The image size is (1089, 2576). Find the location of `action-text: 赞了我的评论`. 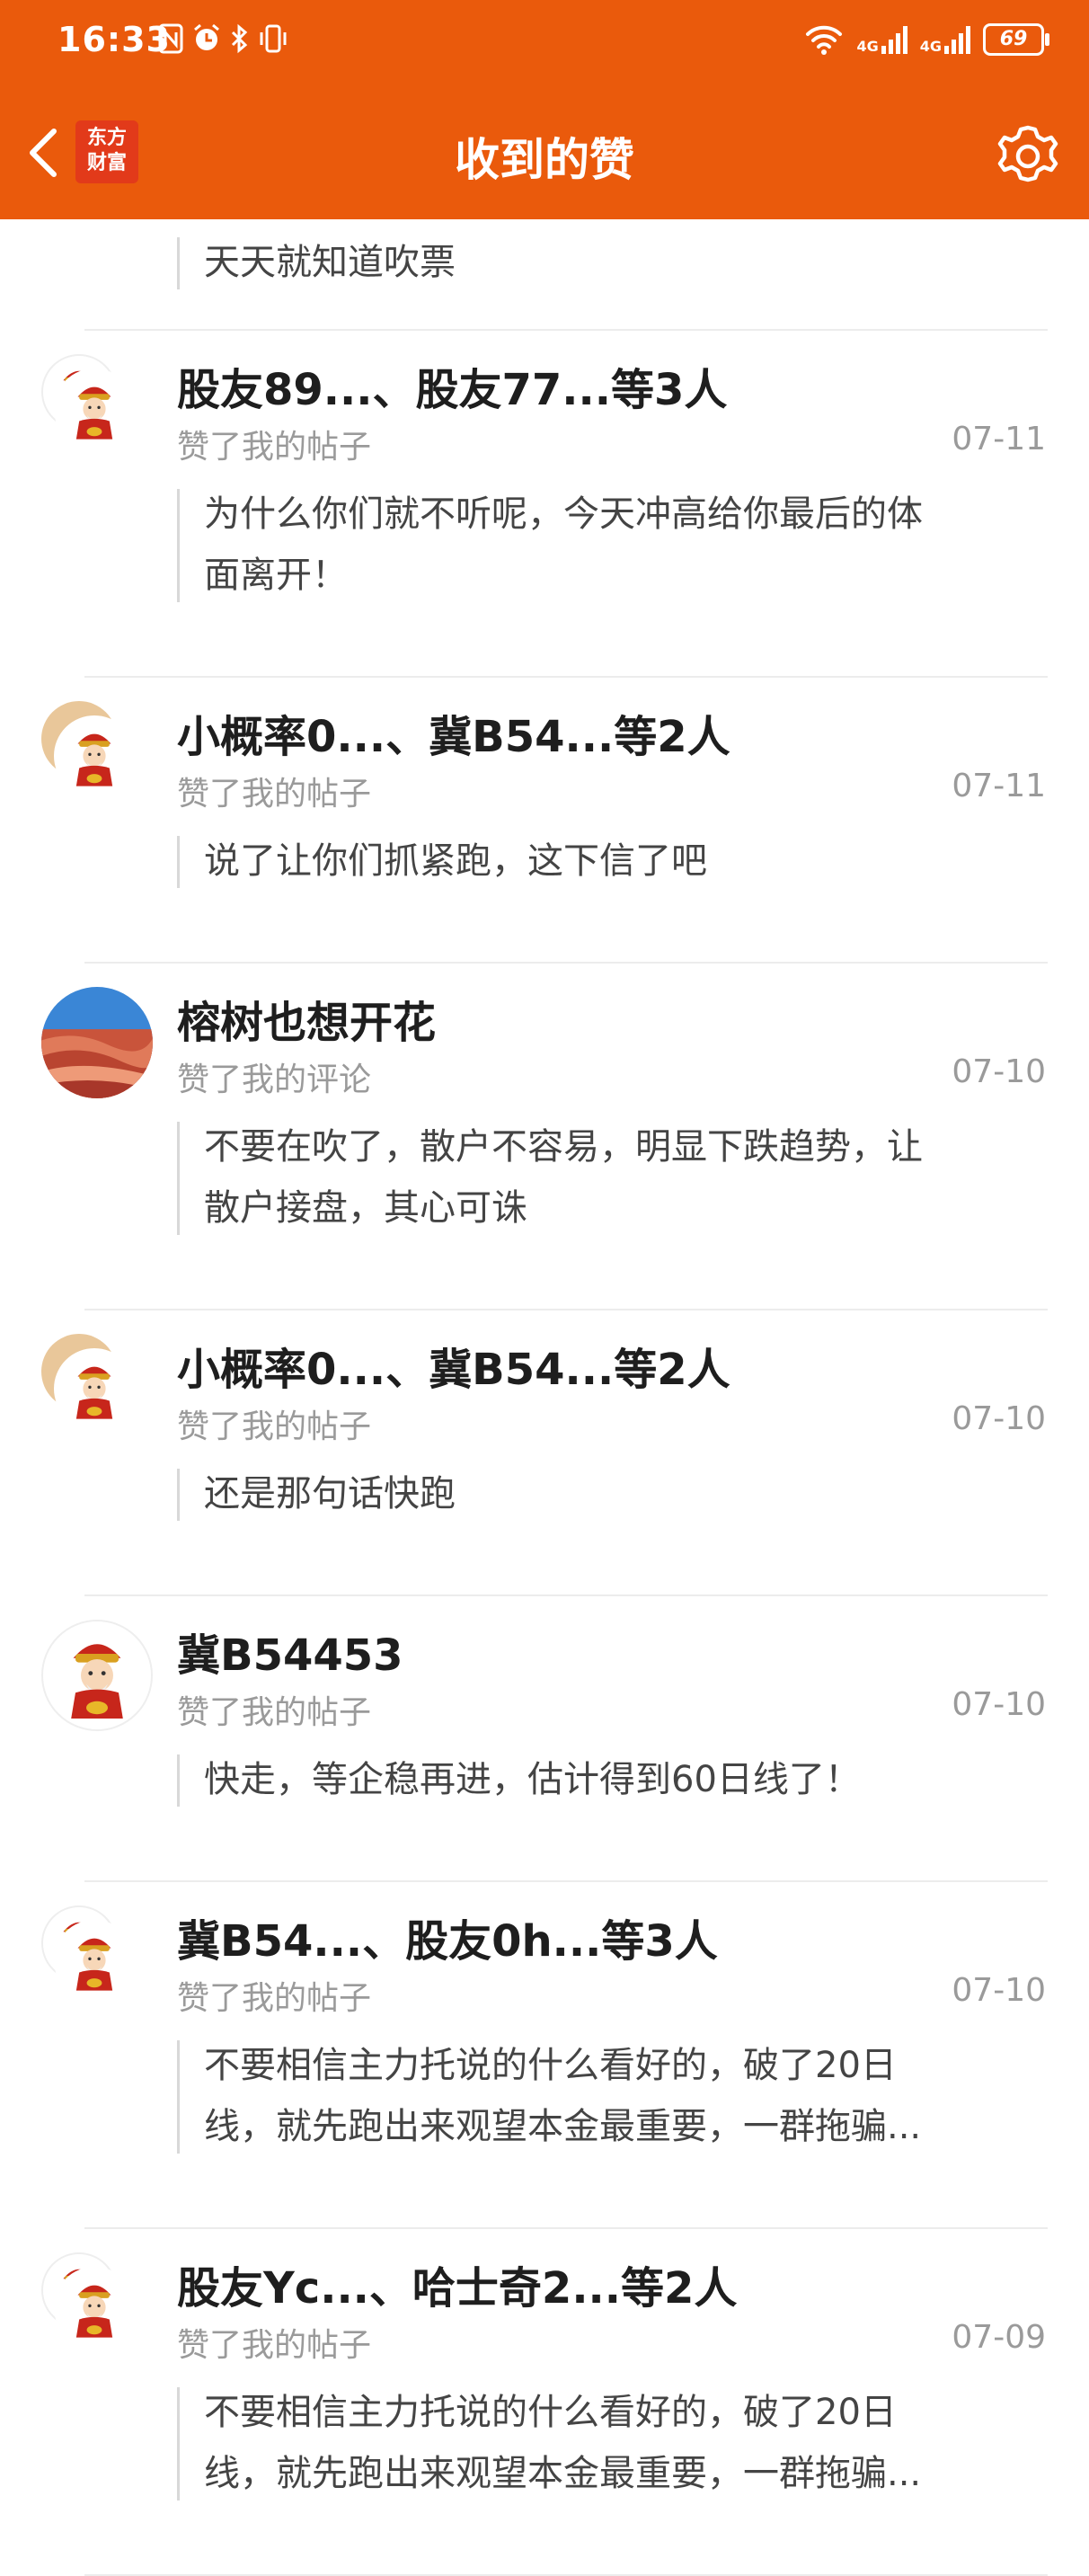

action-text: 赞了我的评论 is located at coordinates (274, 1079).